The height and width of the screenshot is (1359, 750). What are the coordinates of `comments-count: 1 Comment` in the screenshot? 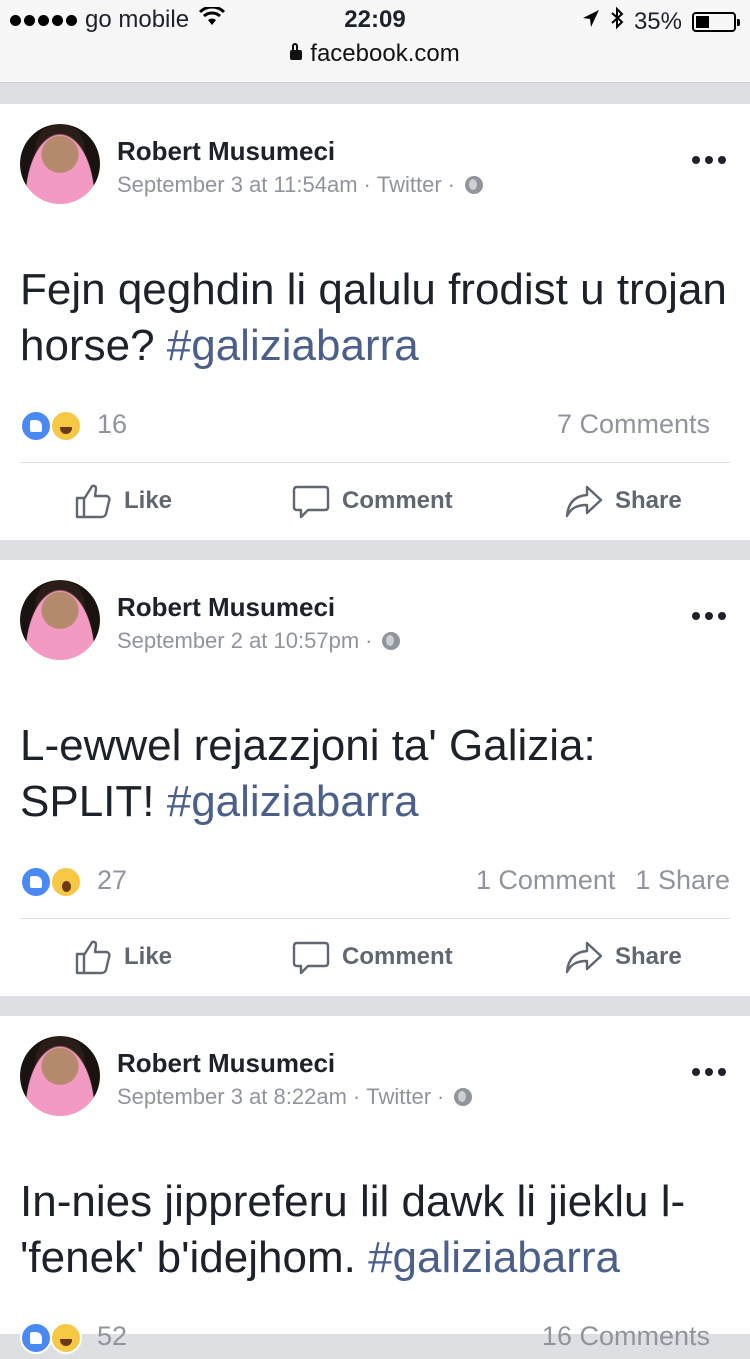 It's located at (546, 880).